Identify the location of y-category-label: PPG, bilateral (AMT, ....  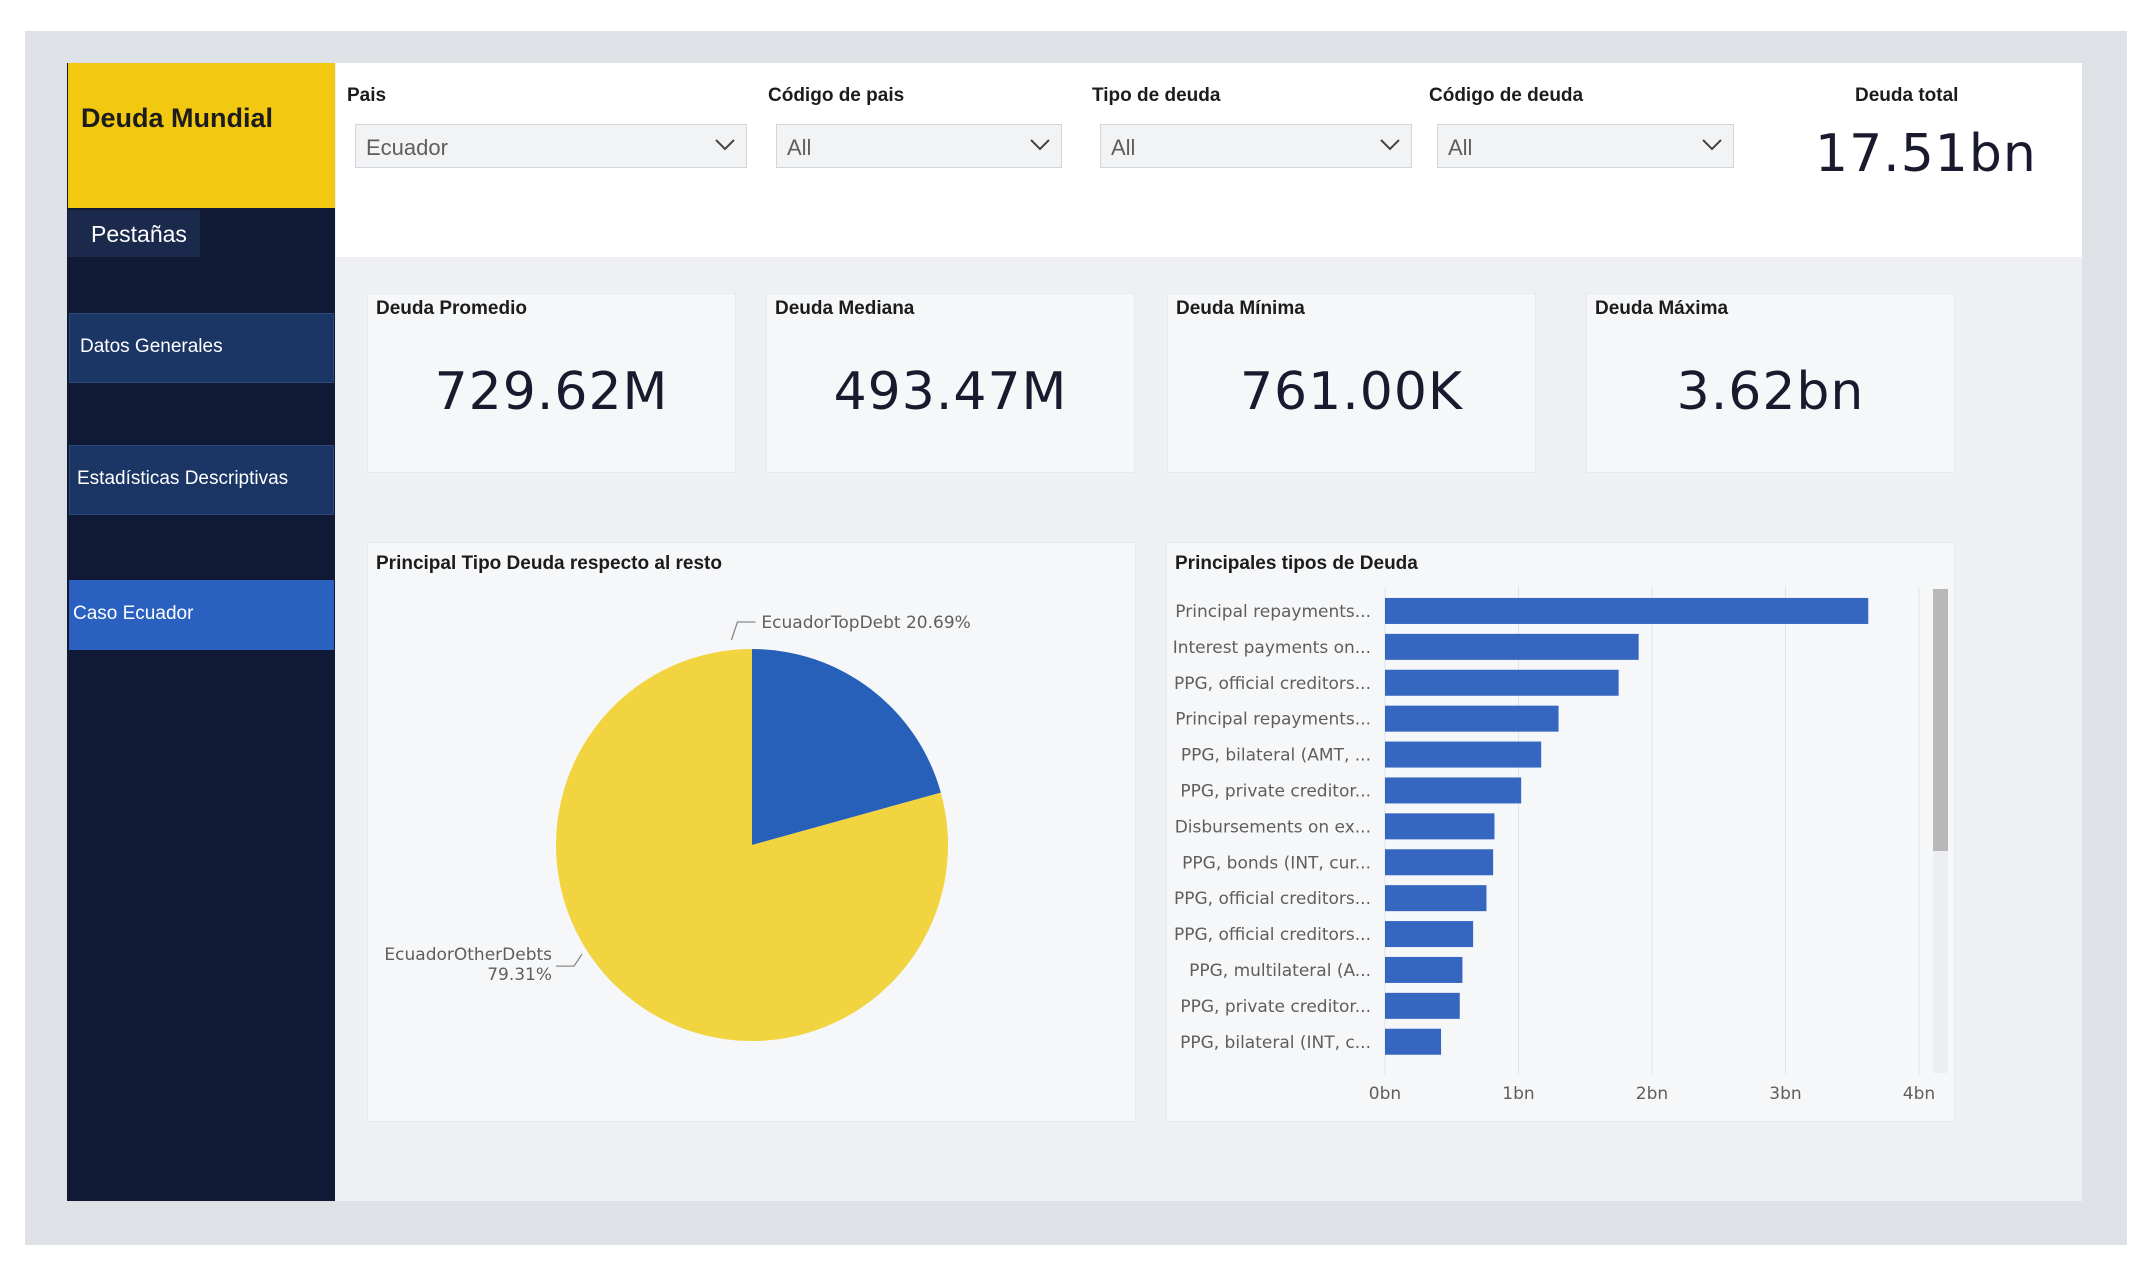
(1276, 756).